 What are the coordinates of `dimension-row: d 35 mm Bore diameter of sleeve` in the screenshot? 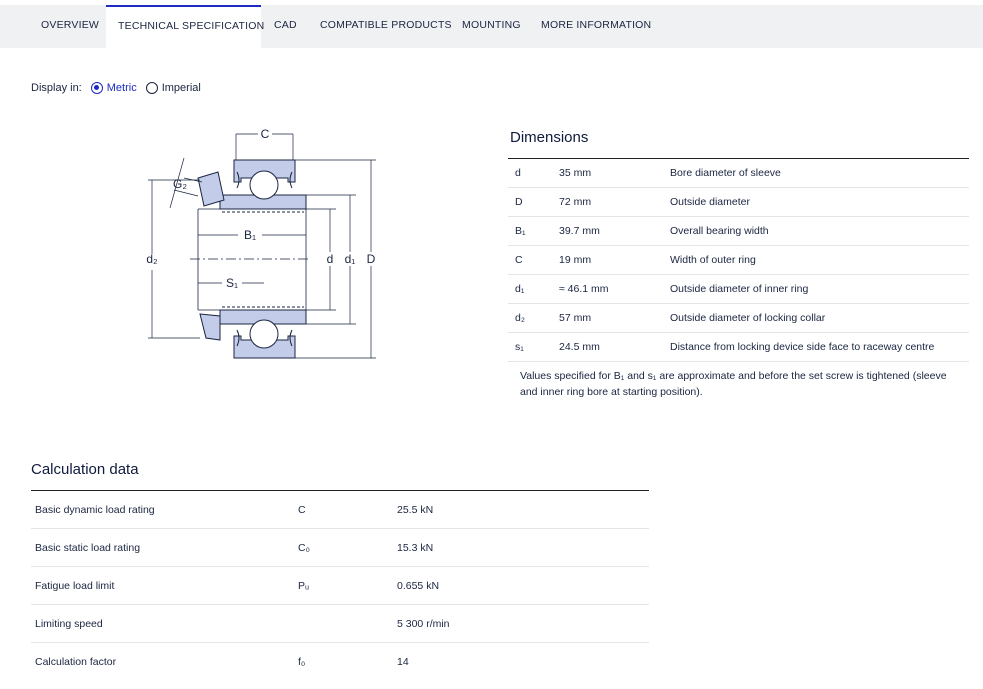 It's located at (738, 173).